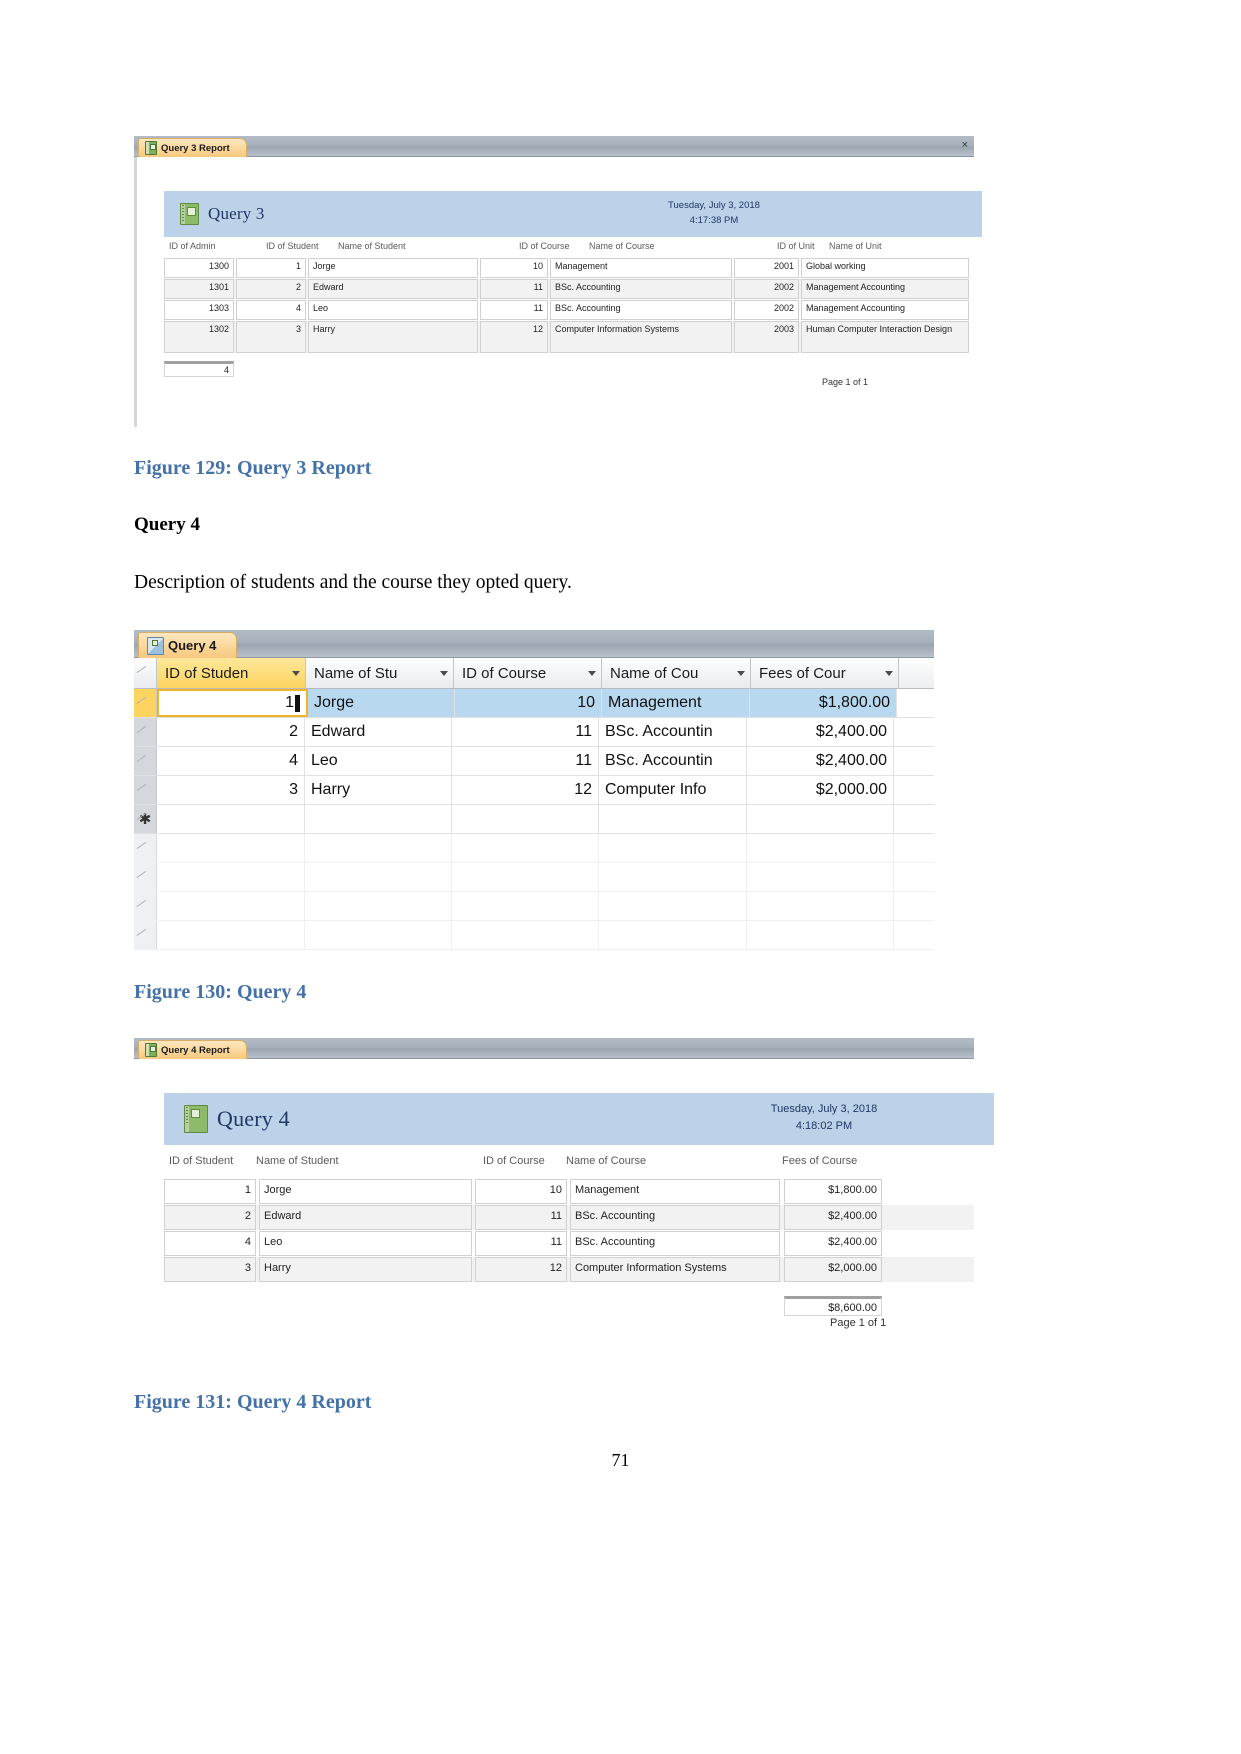 Image resolution: width=1241 pixels, height=1754 pixels. I want to click on select-all-corner, so click(145, 673).